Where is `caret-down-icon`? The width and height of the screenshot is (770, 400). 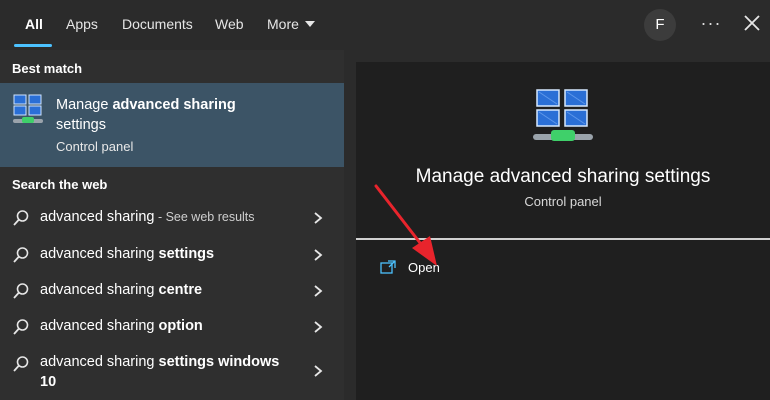 caret-down-icon is located at coordinates (309, 24).